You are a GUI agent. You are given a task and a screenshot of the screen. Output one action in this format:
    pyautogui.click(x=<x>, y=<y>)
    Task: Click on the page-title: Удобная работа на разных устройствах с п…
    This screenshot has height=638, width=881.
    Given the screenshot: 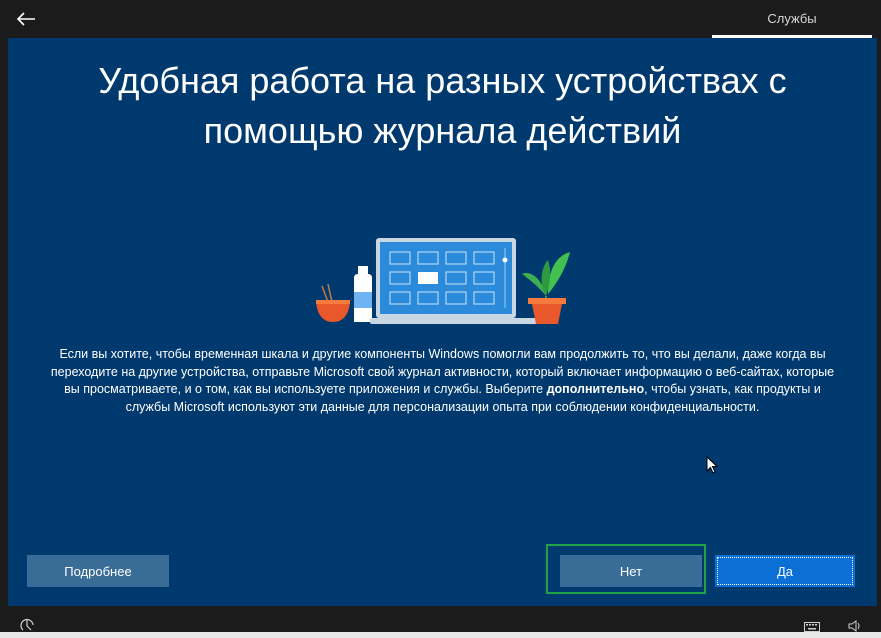 What is the action you would take?
    pyautogui.click(x=442, y=105)
    